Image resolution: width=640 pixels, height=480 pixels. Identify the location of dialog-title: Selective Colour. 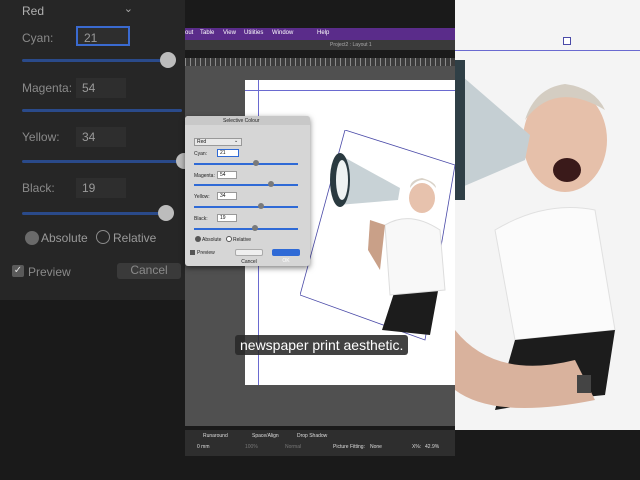
(241, 121).